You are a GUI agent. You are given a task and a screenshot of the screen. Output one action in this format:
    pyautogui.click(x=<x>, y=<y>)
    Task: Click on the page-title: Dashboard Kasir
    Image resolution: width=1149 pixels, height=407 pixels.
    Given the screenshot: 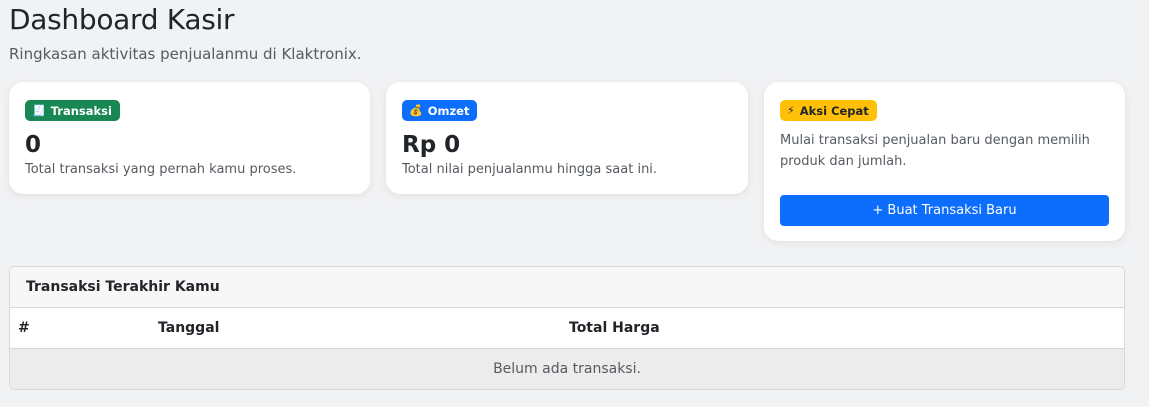 What is the action you would take?
    pyautogui.click(x=122, y=19)
    